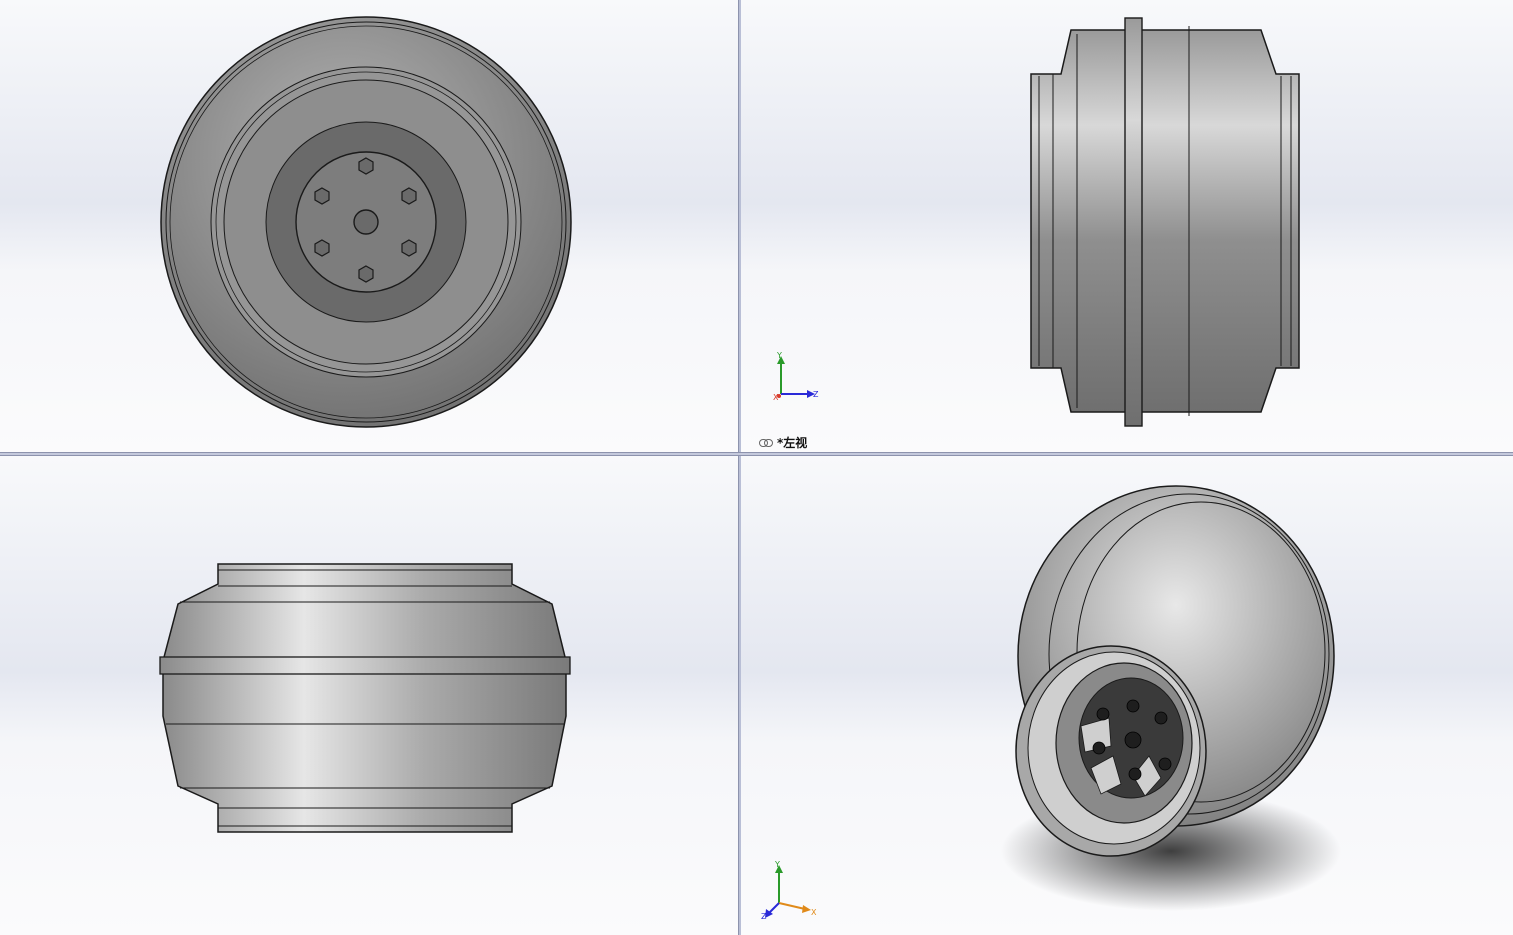  What do you see at coordinates (796, 376) in the screenshot?
I see `triad-icon: Y Z X` at bounding box center [796, 376].